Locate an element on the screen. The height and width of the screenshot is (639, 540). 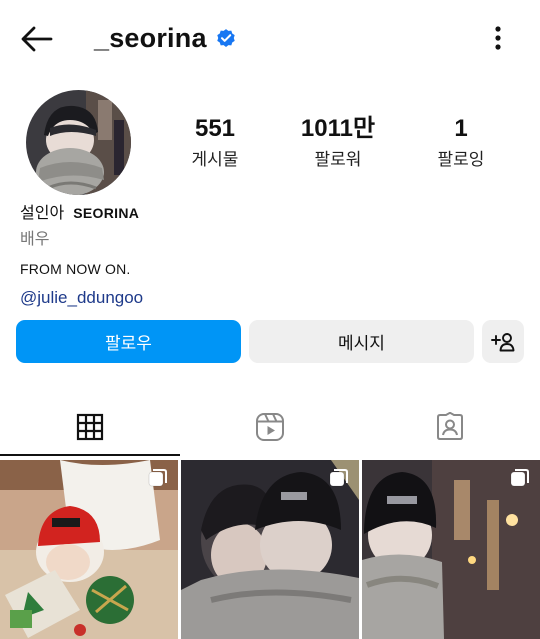
follow-button: 팔로우 is located at coordinates (128, 341).